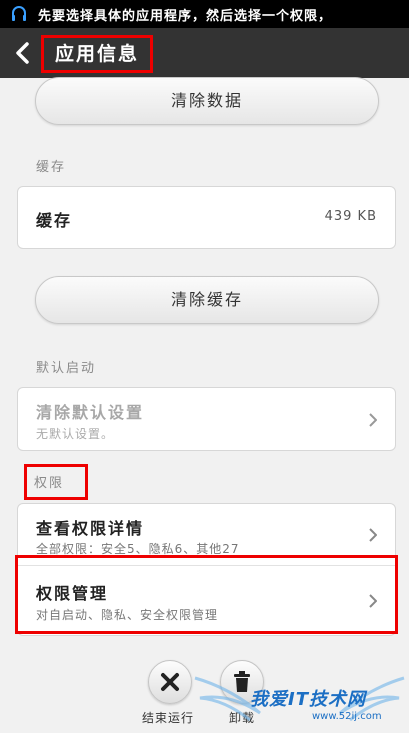  What do you see at coordinates (19, 13) in the screenshot?
I see `headset-icon` at bounding box center [19, 13].